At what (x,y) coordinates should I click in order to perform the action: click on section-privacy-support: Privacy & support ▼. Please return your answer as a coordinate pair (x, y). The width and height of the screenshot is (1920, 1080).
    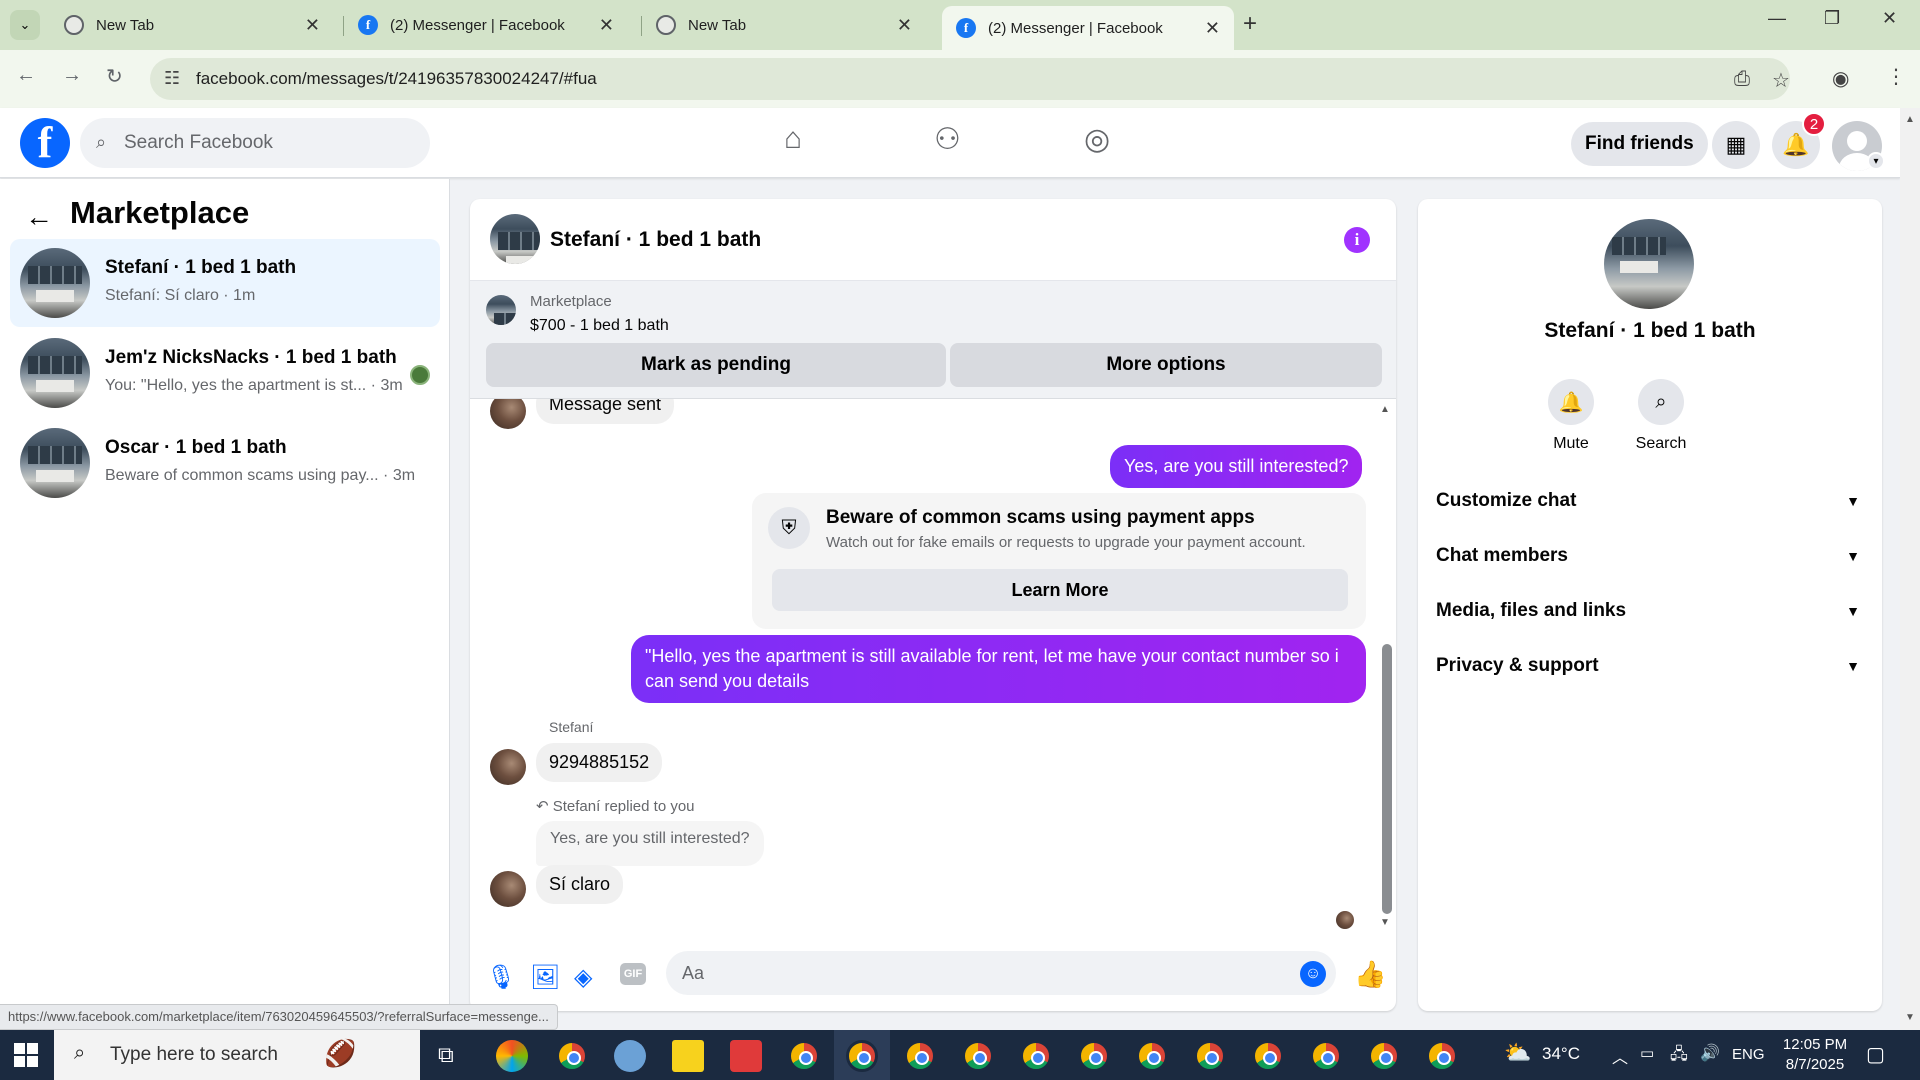
    Looking at the image, I should click on (1650, 666).